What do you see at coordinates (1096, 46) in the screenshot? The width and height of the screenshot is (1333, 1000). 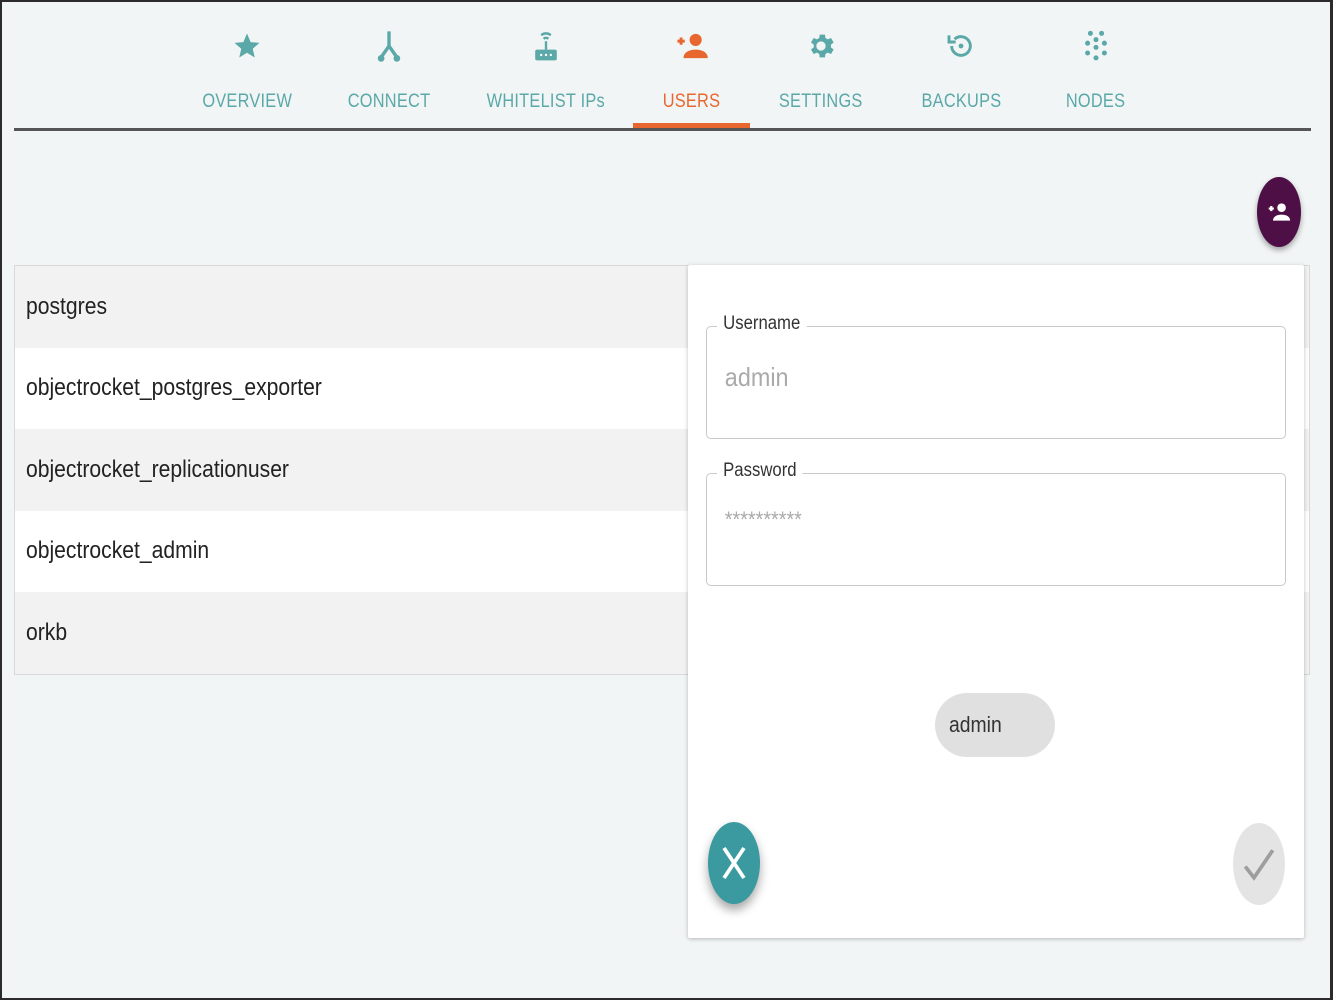 I see `nodes-icon` at bounding box center [1096, 46].